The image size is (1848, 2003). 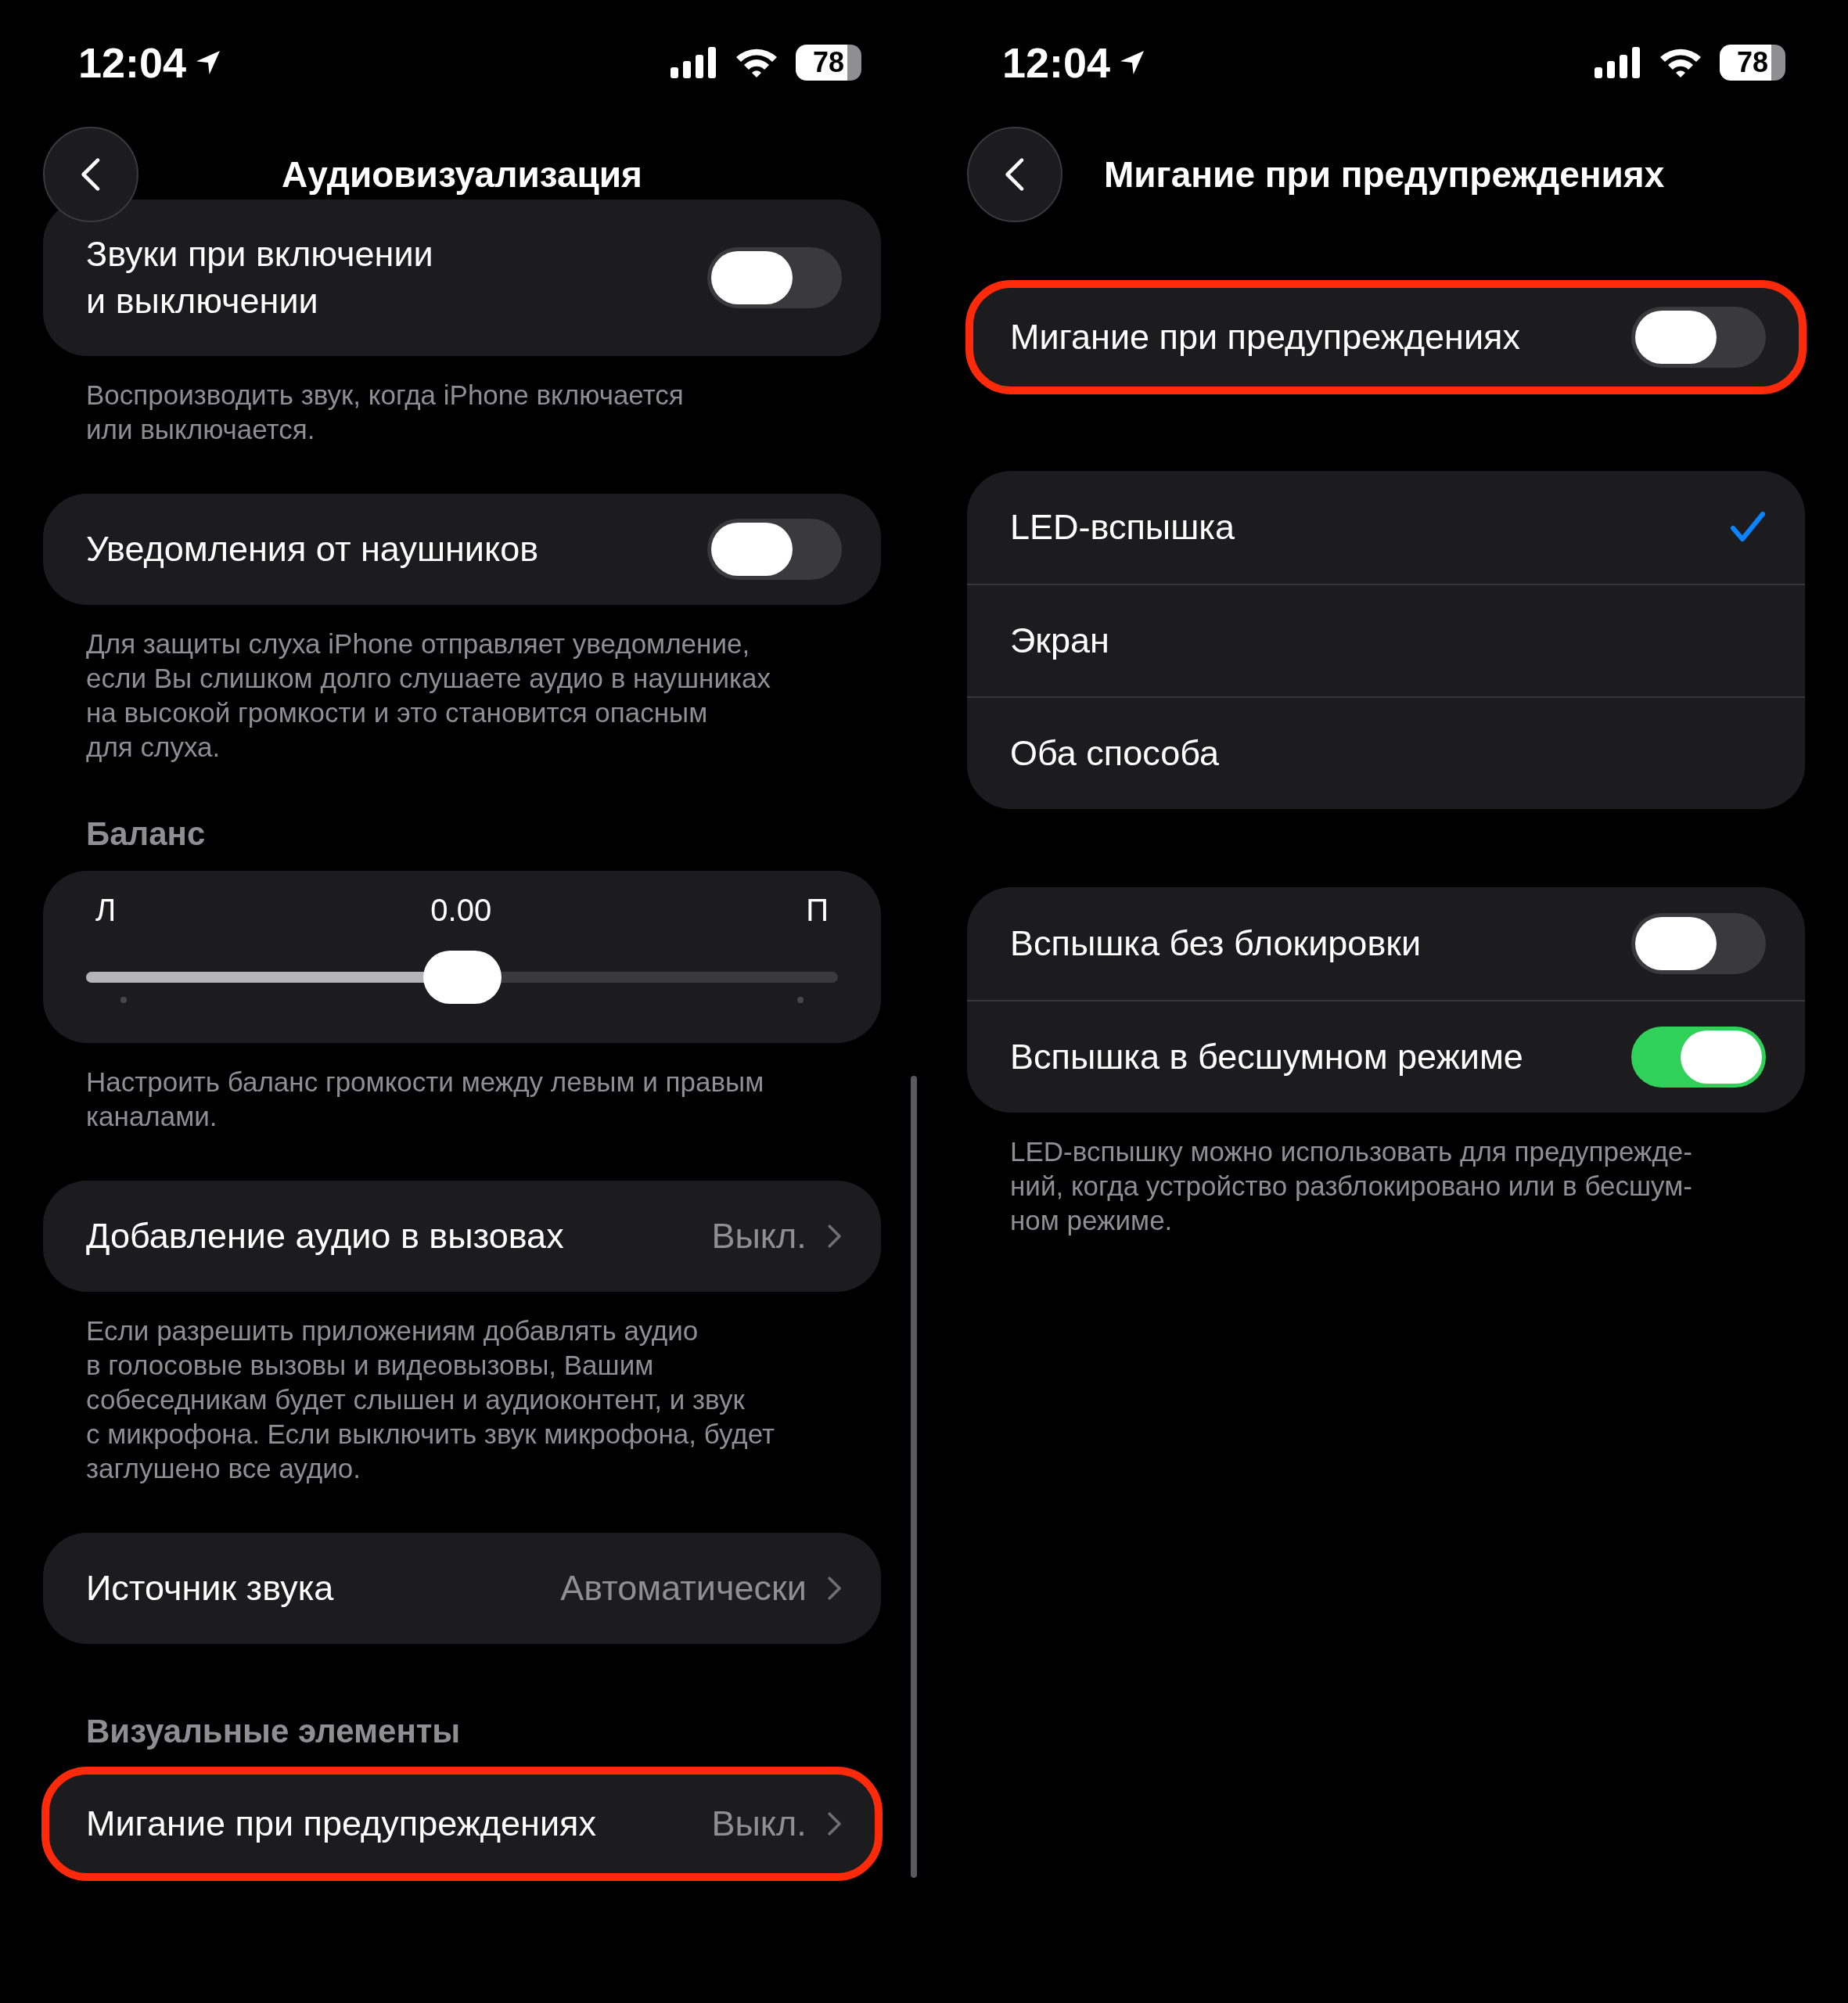 I want to click on setting-link-row: Мигание при предупреждениях Выкл., so click(x=462, y=1824).